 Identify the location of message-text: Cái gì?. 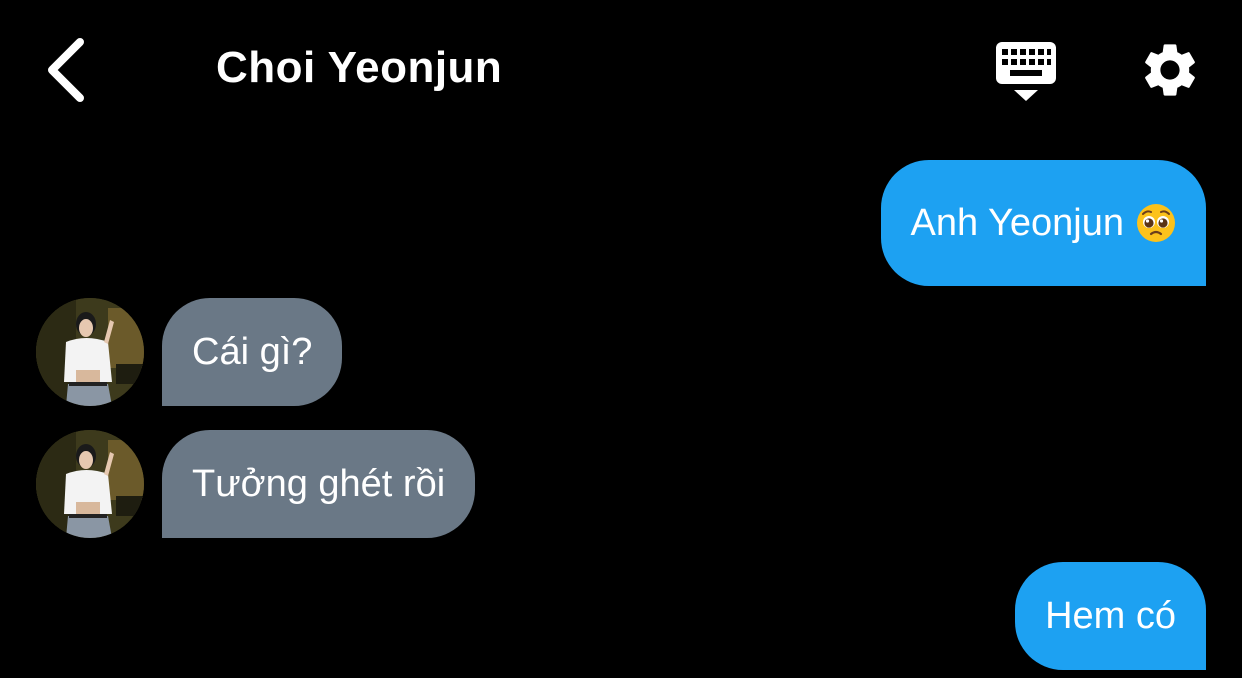
(252, 352).